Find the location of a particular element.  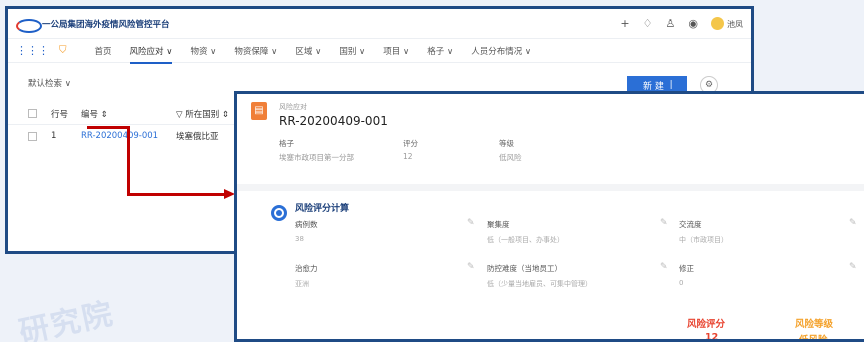

meta-label-grid: 格子 is located at coordinates (286, 143).